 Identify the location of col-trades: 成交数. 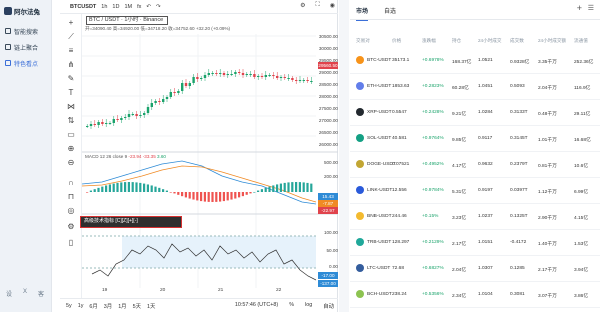
(517, 41).